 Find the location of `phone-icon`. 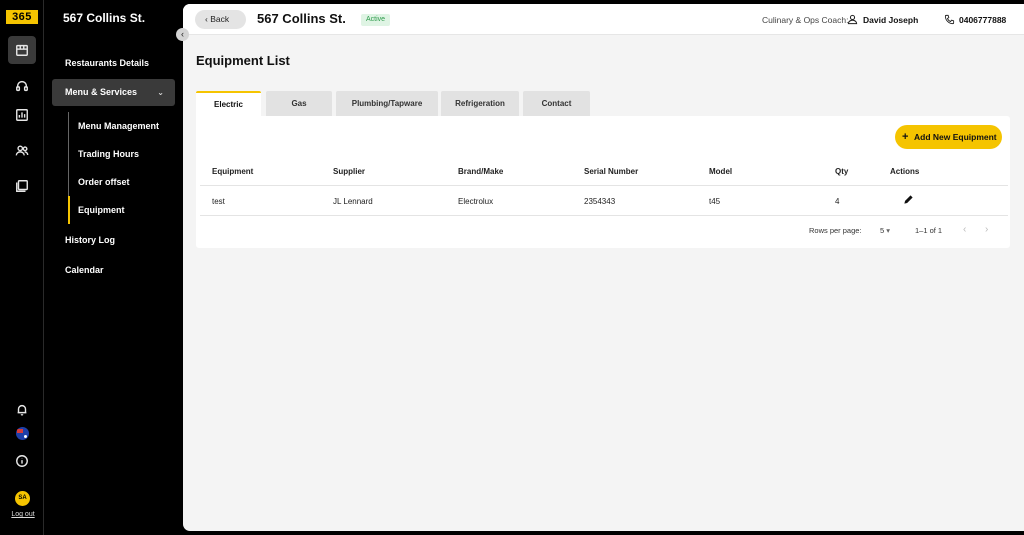

phone-icon is located at coordinates (949, 19).